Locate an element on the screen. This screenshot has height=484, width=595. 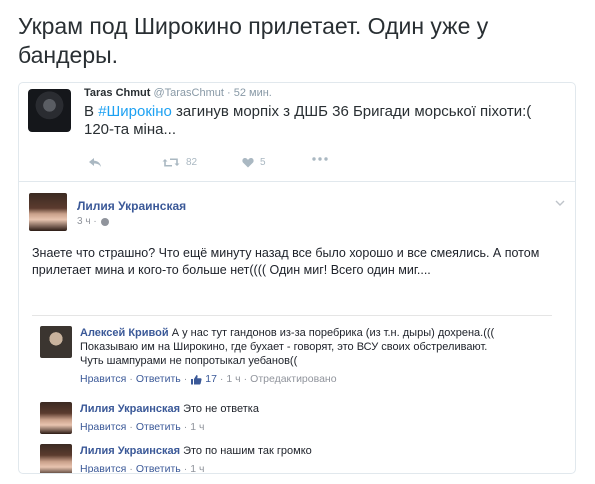
like-button: 5 is located at coordinates (254, 162).